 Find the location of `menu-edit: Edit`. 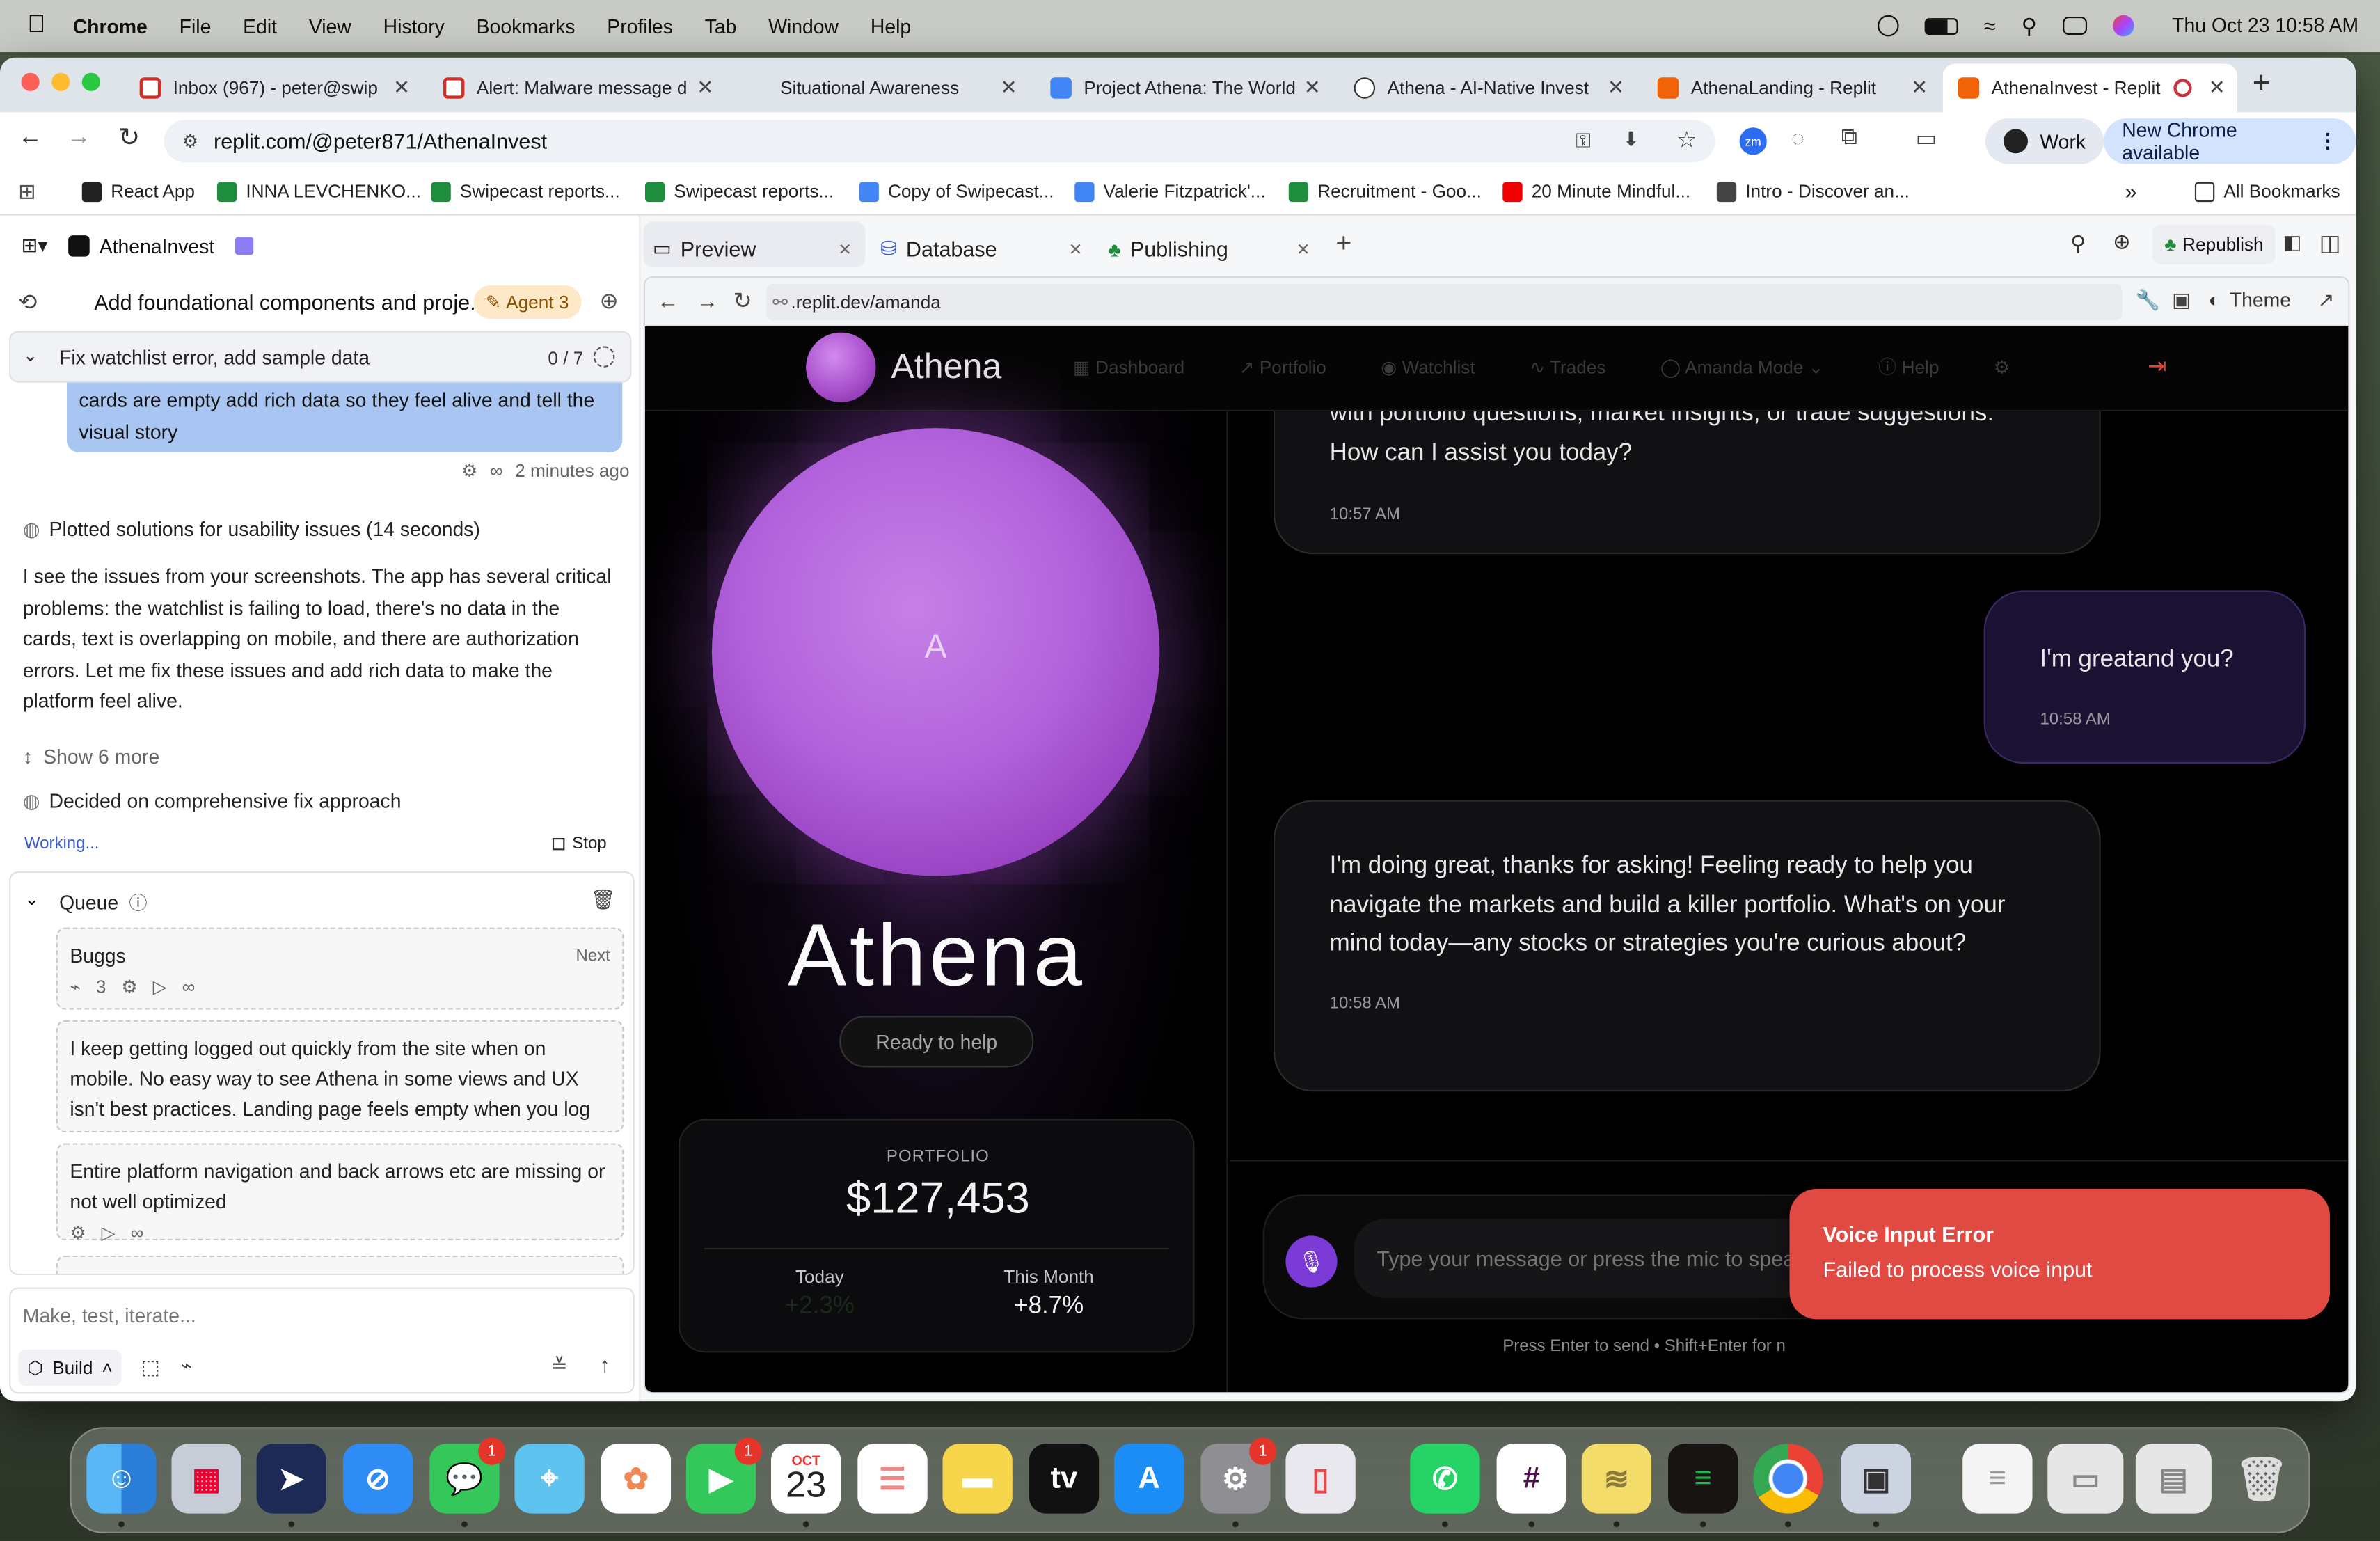

menu-edit: Edit is located at coordinates (260, 26).